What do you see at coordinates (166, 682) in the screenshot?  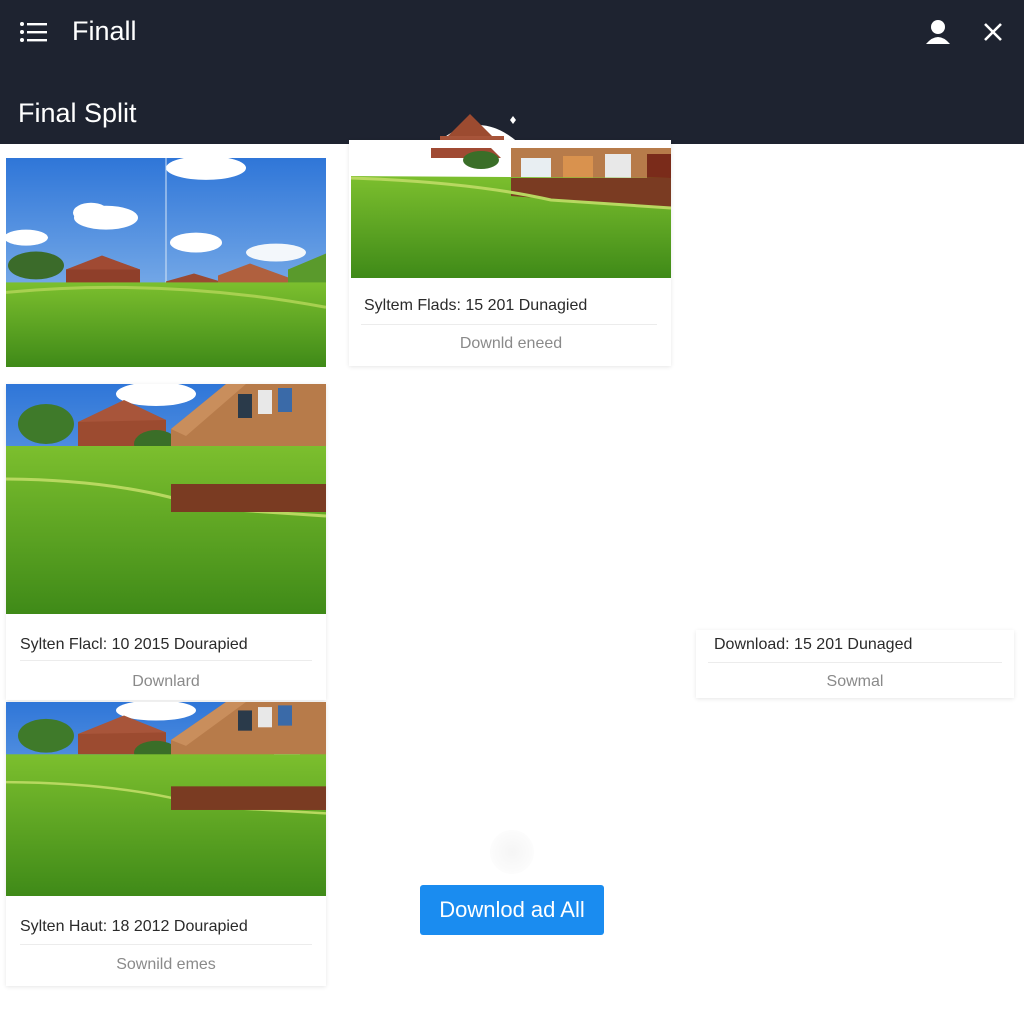 I see `card-download-link: Downlard` at bounding box center [166, 682].